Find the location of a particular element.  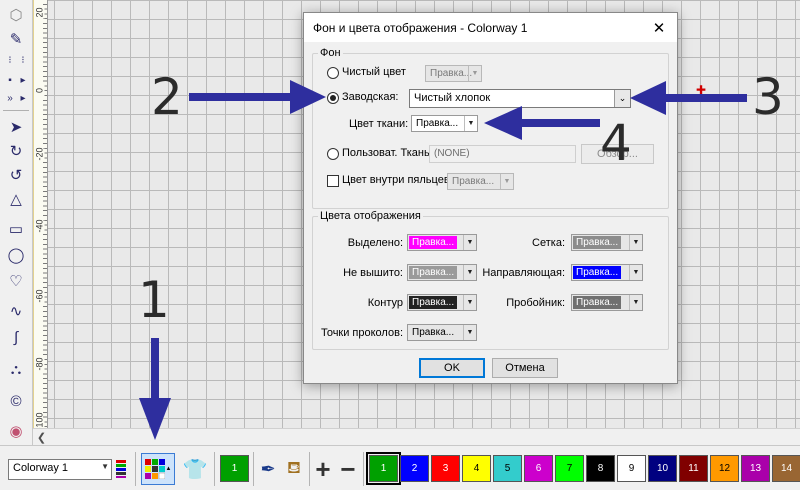

plain-color-radio is located at coordinates (333, 73).